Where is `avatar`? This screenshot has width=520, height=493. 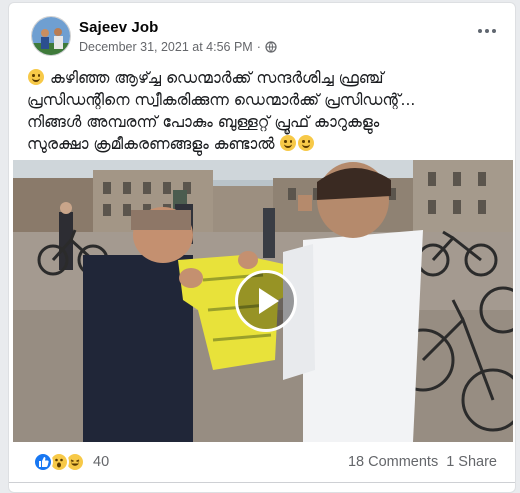
avatar is located at coordinates (51, 36).